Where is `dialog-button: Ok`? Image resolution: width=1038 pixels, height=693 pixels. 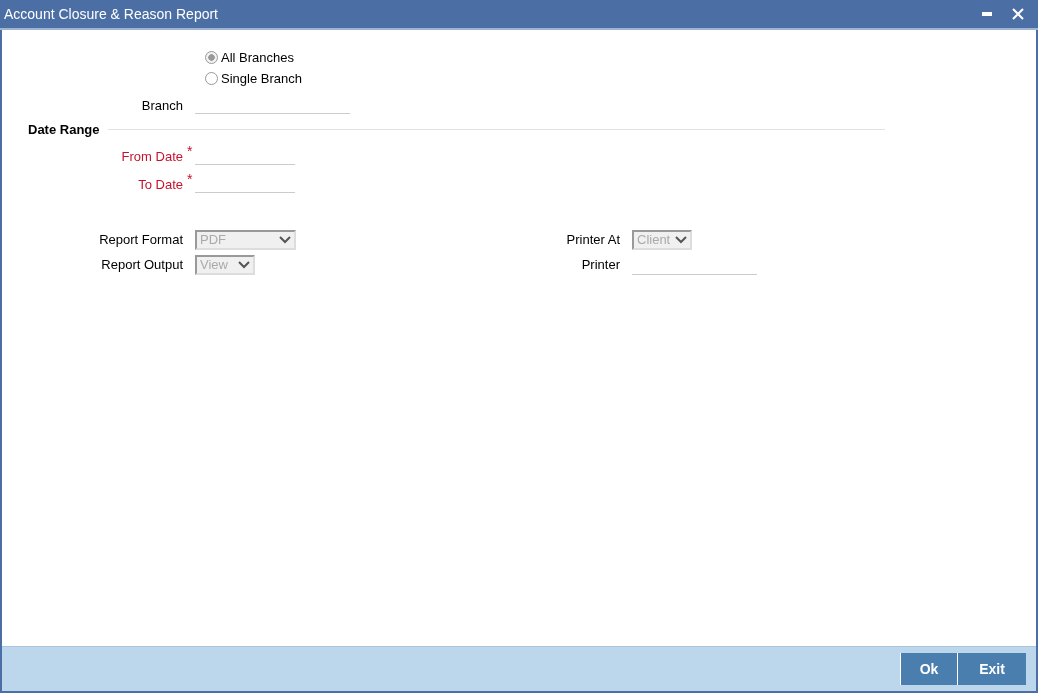
dialog-button: Ok is located at coordinates (928, 669).